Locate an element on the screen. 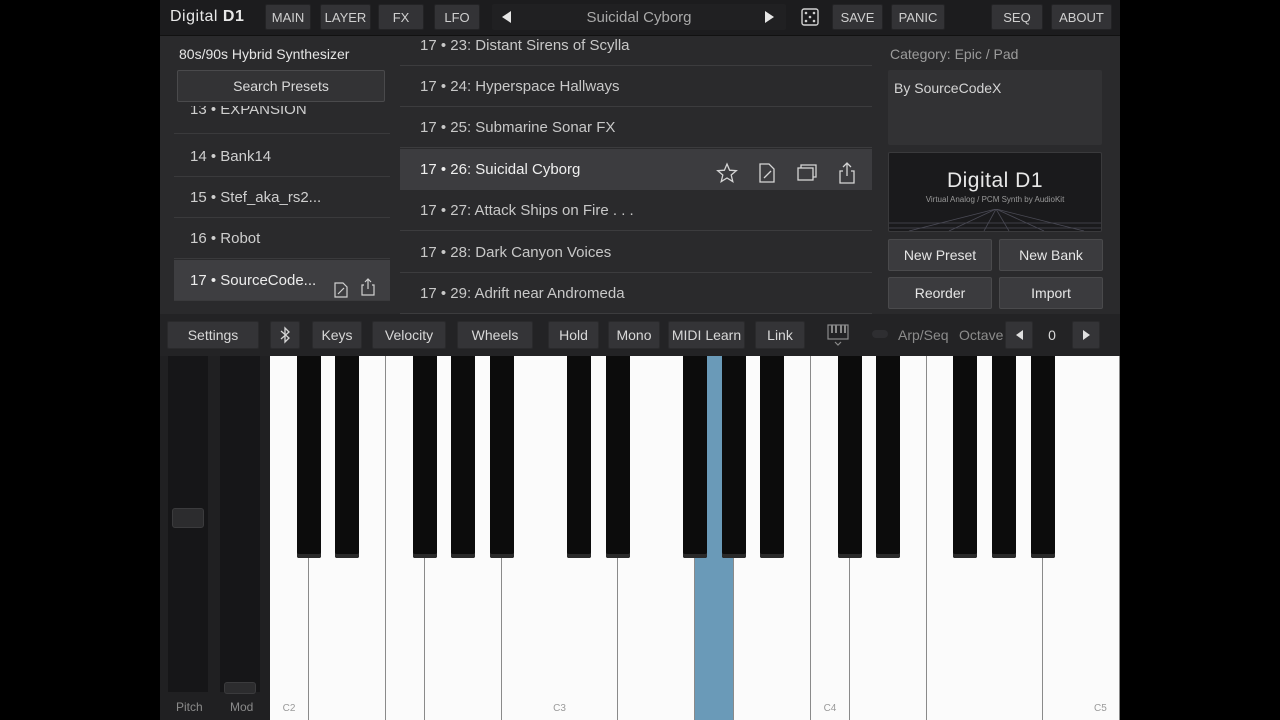 This screenshot has width=1280, height=720. bluetooth-icon is located at coordinates (285, 335).